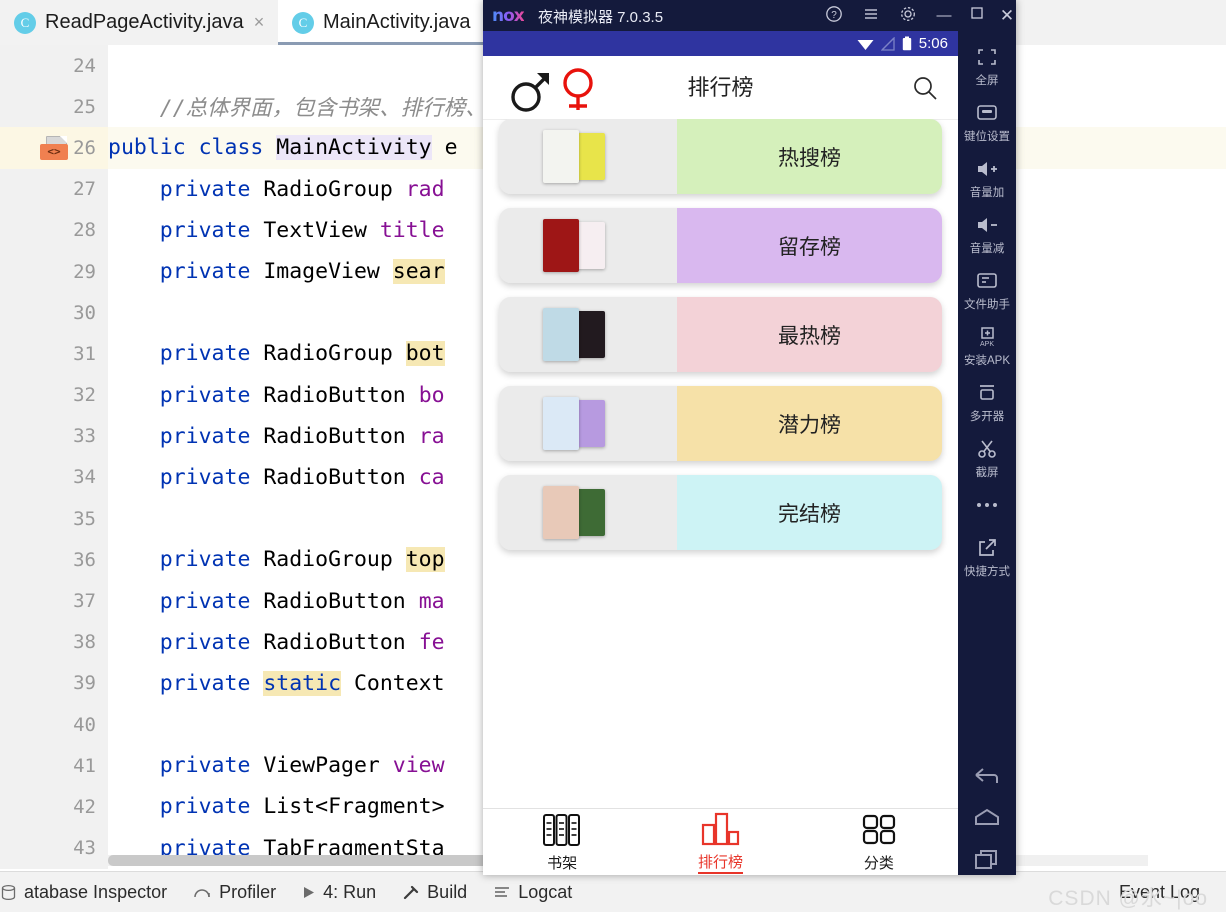 This screenshot has height=912, width=1226. I want to click on code-text: private RadioGroup bot, so click(276, 354).